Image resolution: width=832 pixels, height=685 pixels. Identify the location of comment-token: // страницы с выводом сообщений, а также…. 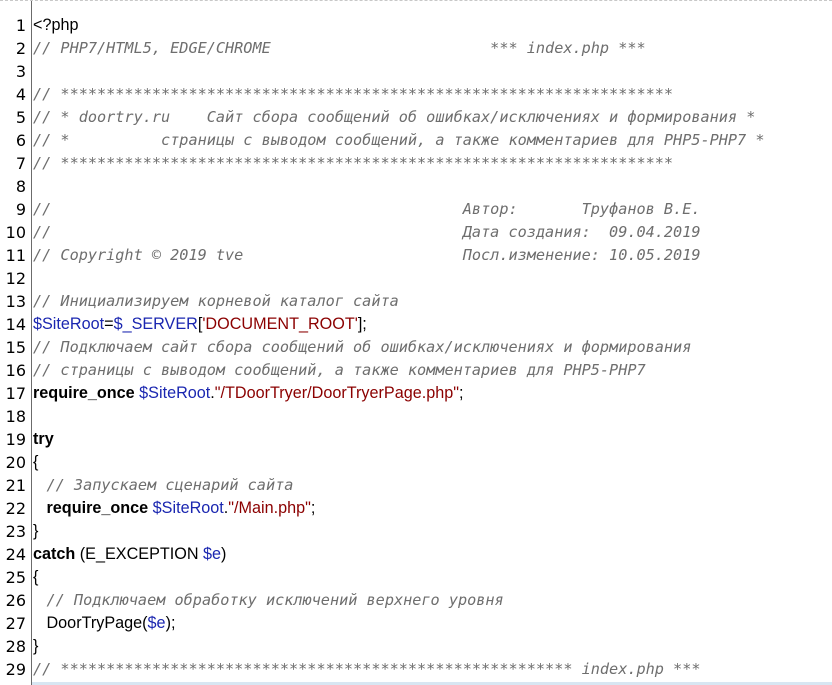
(339, 370).